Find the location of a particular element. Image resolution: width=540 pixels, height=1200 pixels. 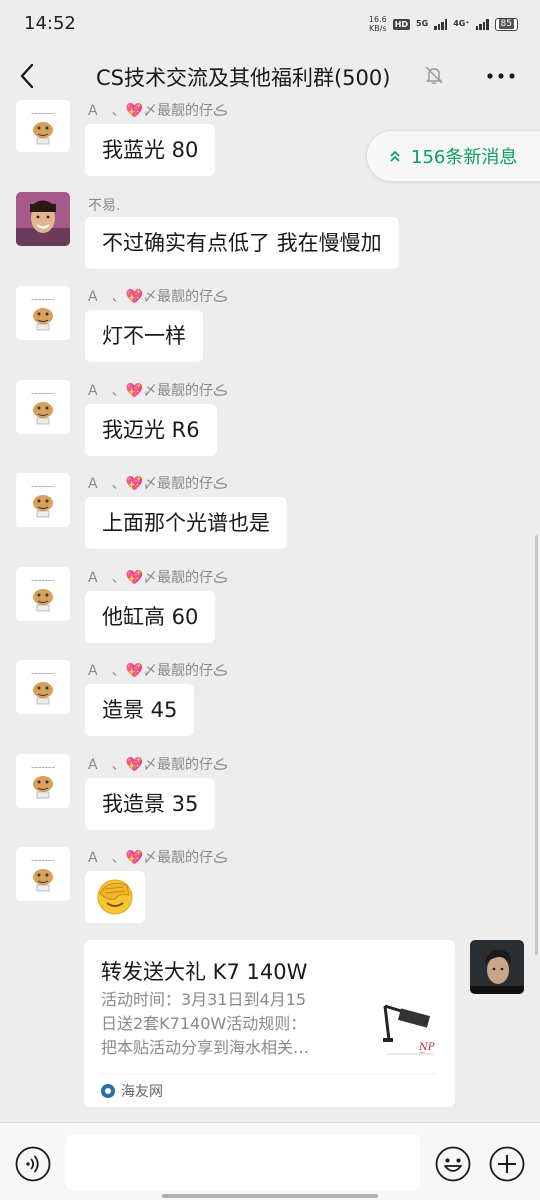

message-bubble: 上面那个光谱也是 is located at coordinates (186, 523).